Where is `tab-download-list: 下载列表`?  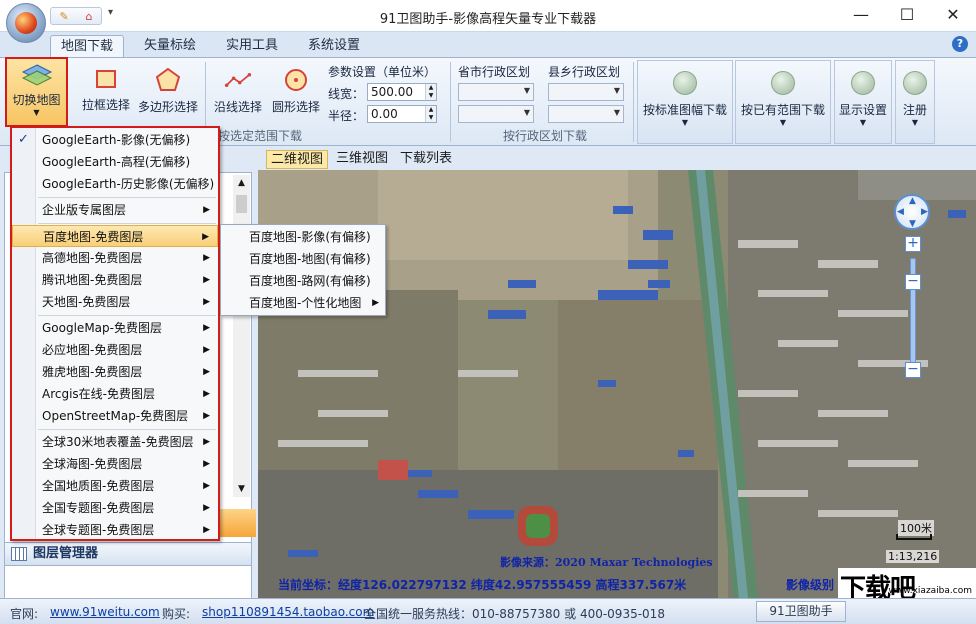
tab-download-list: 下载列表 is located at coordinates (426, 159).